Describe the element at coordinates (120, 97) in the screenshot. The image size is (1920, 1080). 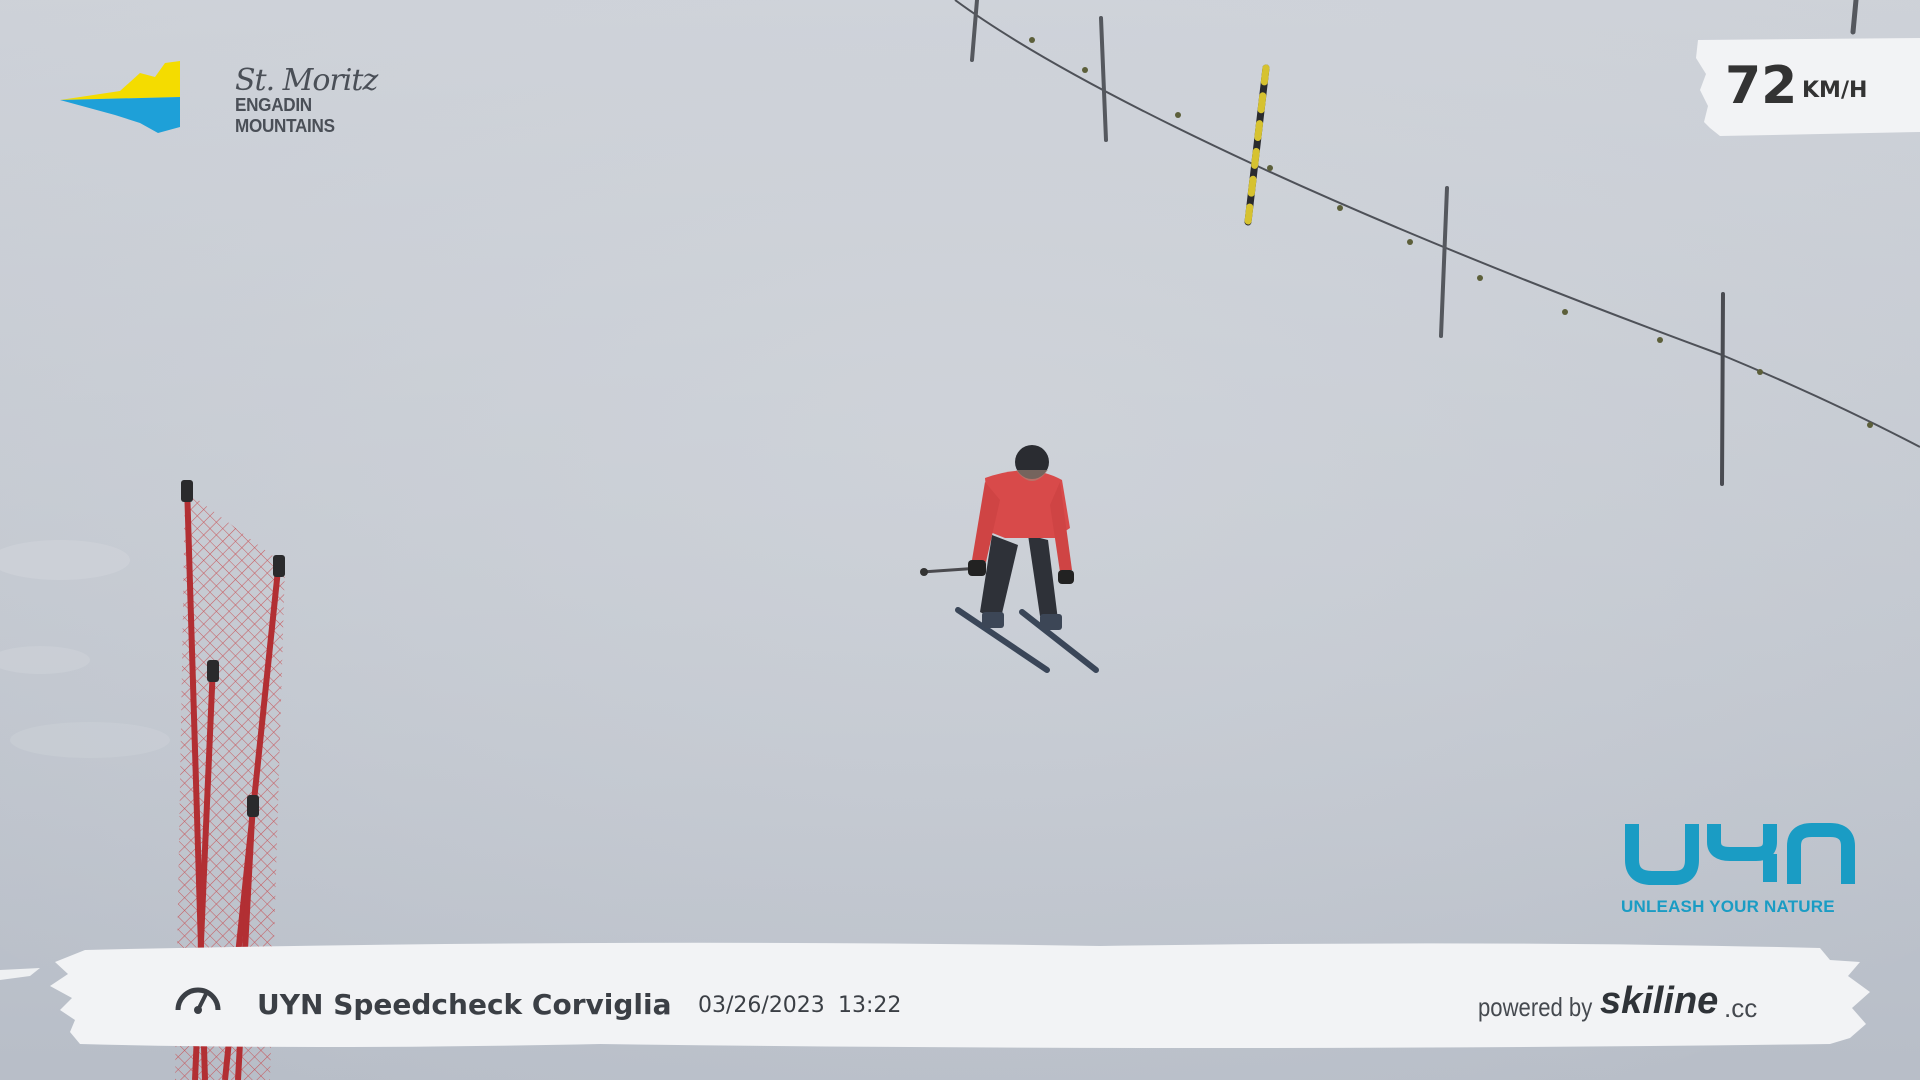
I see `stmoritz-mark-icon` at that location.